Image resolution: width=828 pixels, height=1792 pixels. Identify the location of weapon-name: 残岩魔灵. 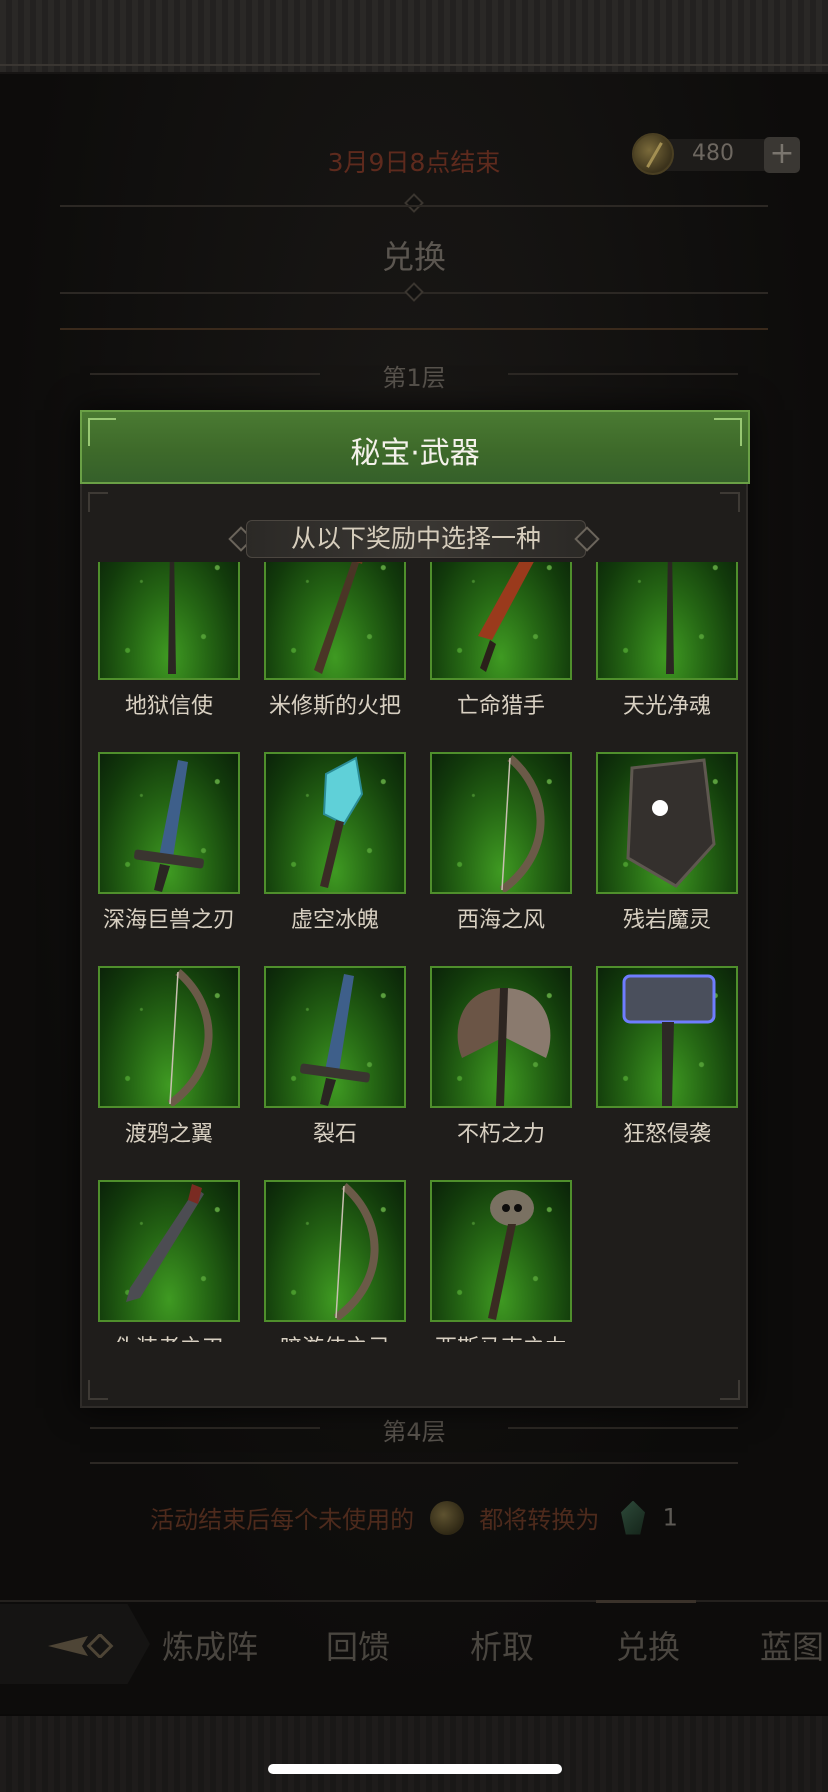
(666, 920).